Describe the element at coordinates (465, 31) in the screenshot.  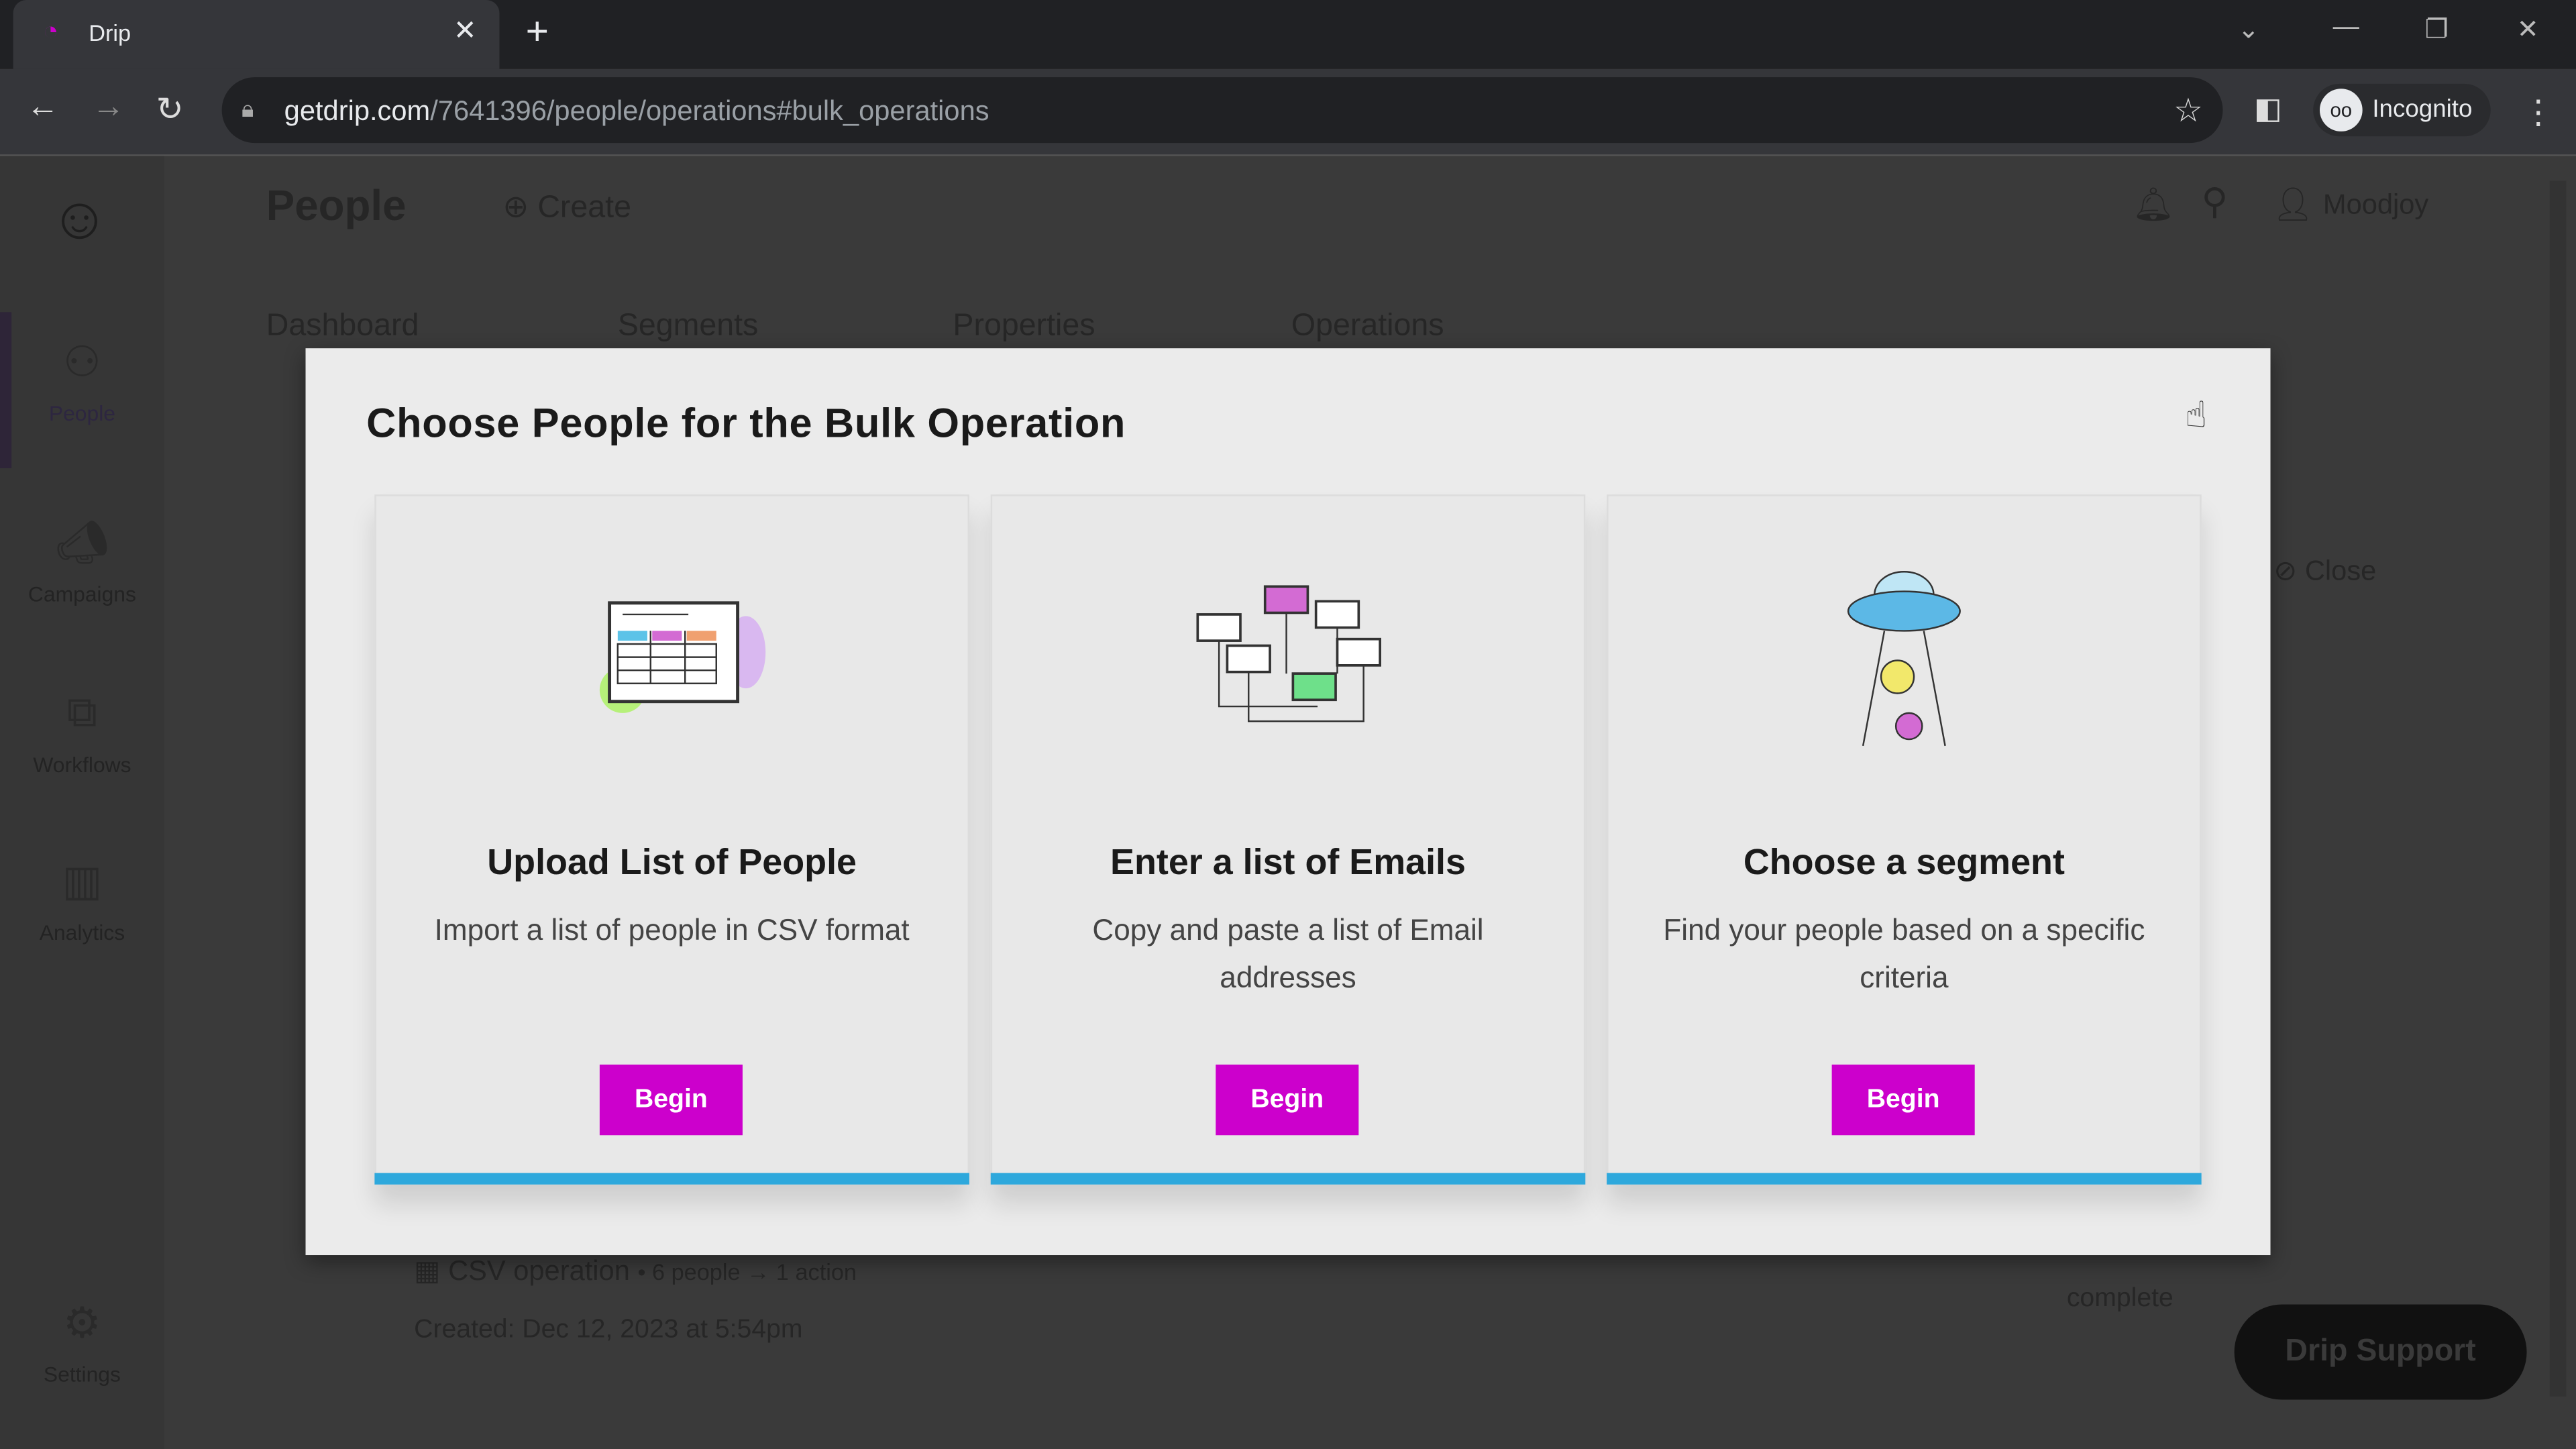
I see `close-tab-icon: ✕` at that location.